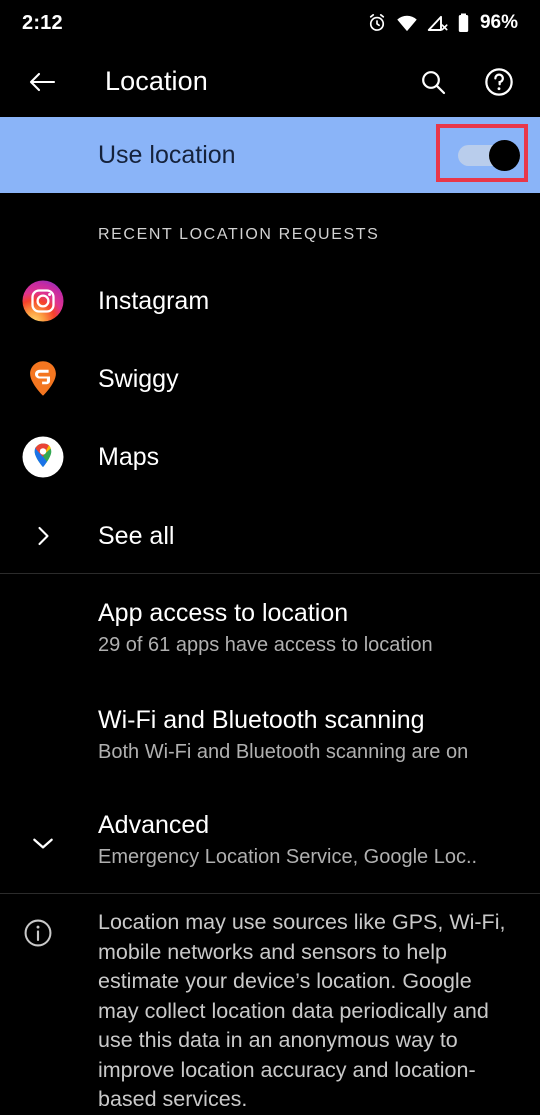 The image size is (540, 1115). I want to click on status-bar: 2:12 96%, so click(270, 23).